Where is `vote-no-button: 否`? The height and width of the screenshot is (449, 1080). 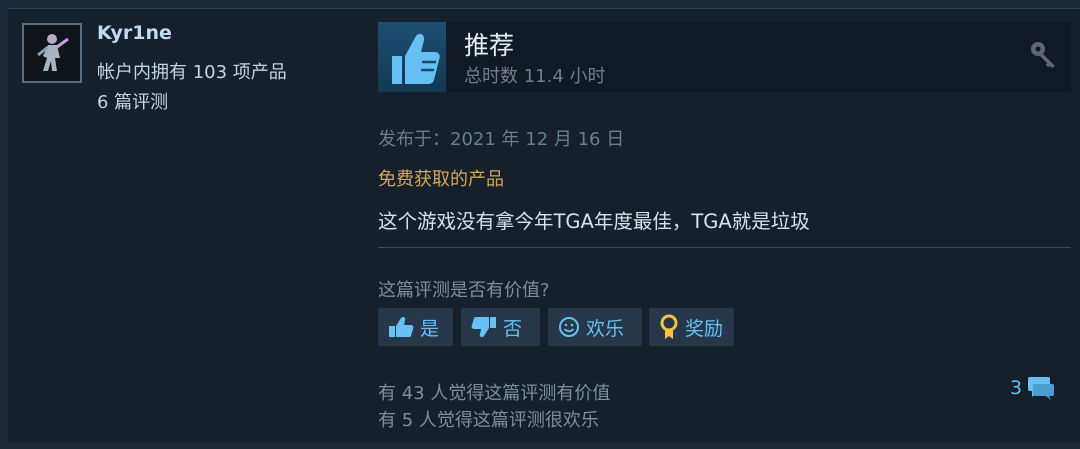
vote-no-button: 否 is located at coordinates (500, 327).